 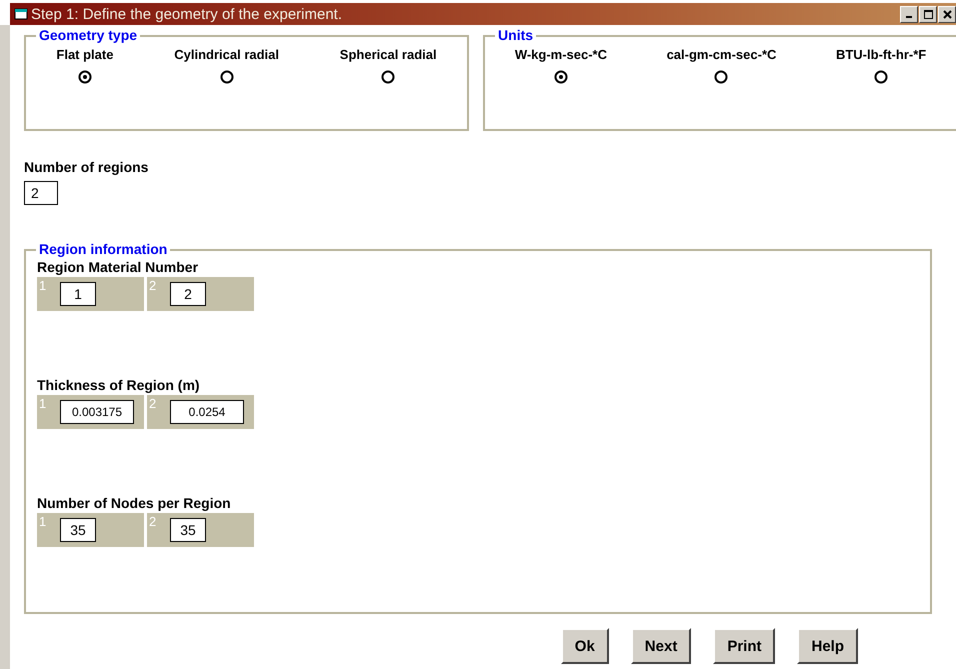 I want to click on section-label: Number of Nodes per Region, so click(x=134, y=503).